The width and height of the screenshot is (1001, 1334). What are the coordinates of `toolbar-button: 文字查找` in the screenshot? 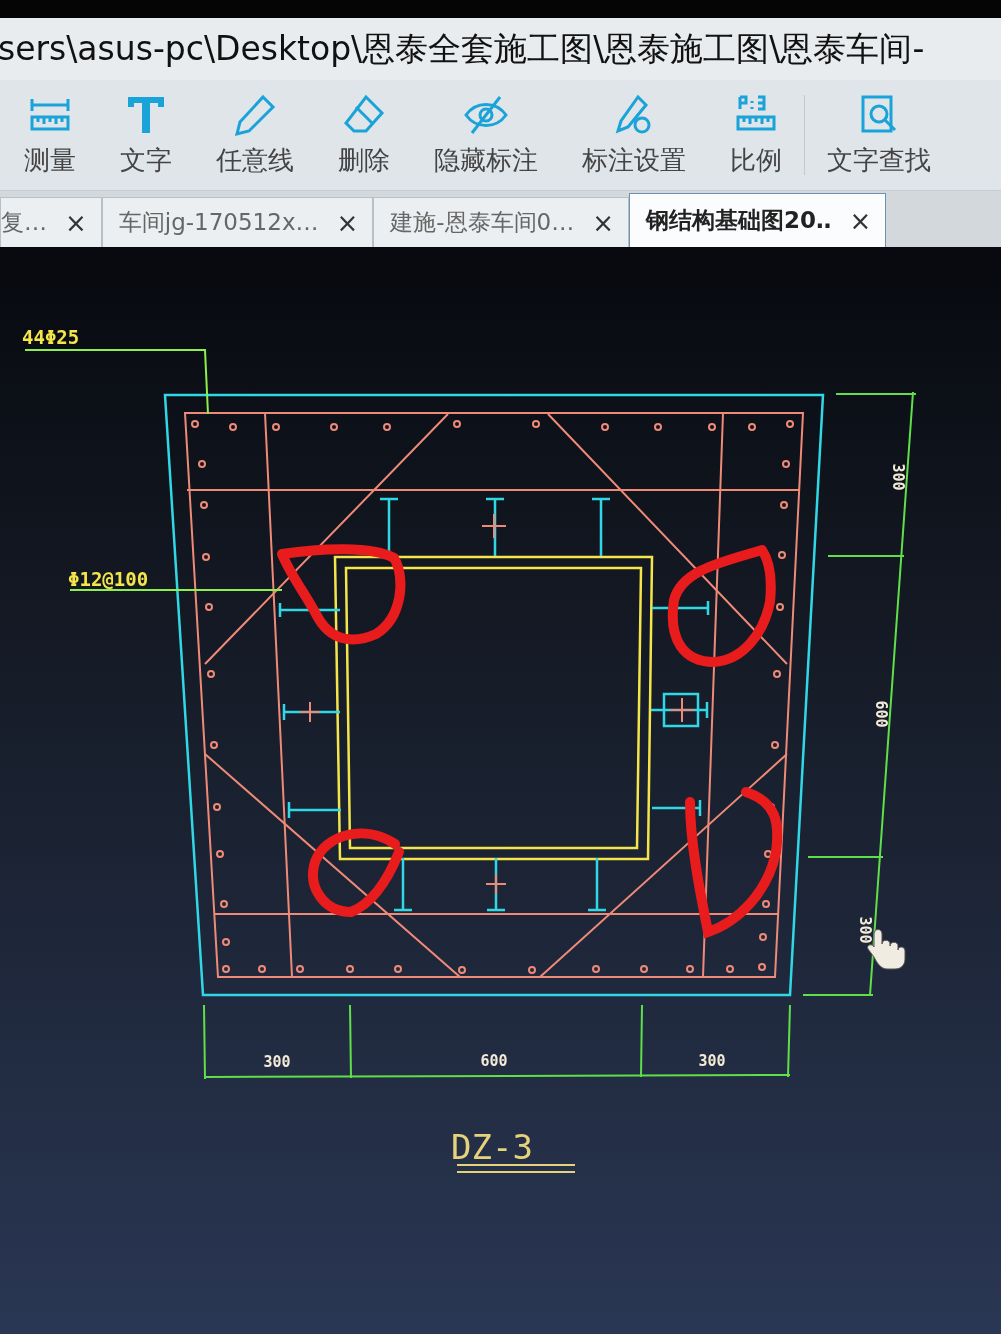 It's located at (879, 135).